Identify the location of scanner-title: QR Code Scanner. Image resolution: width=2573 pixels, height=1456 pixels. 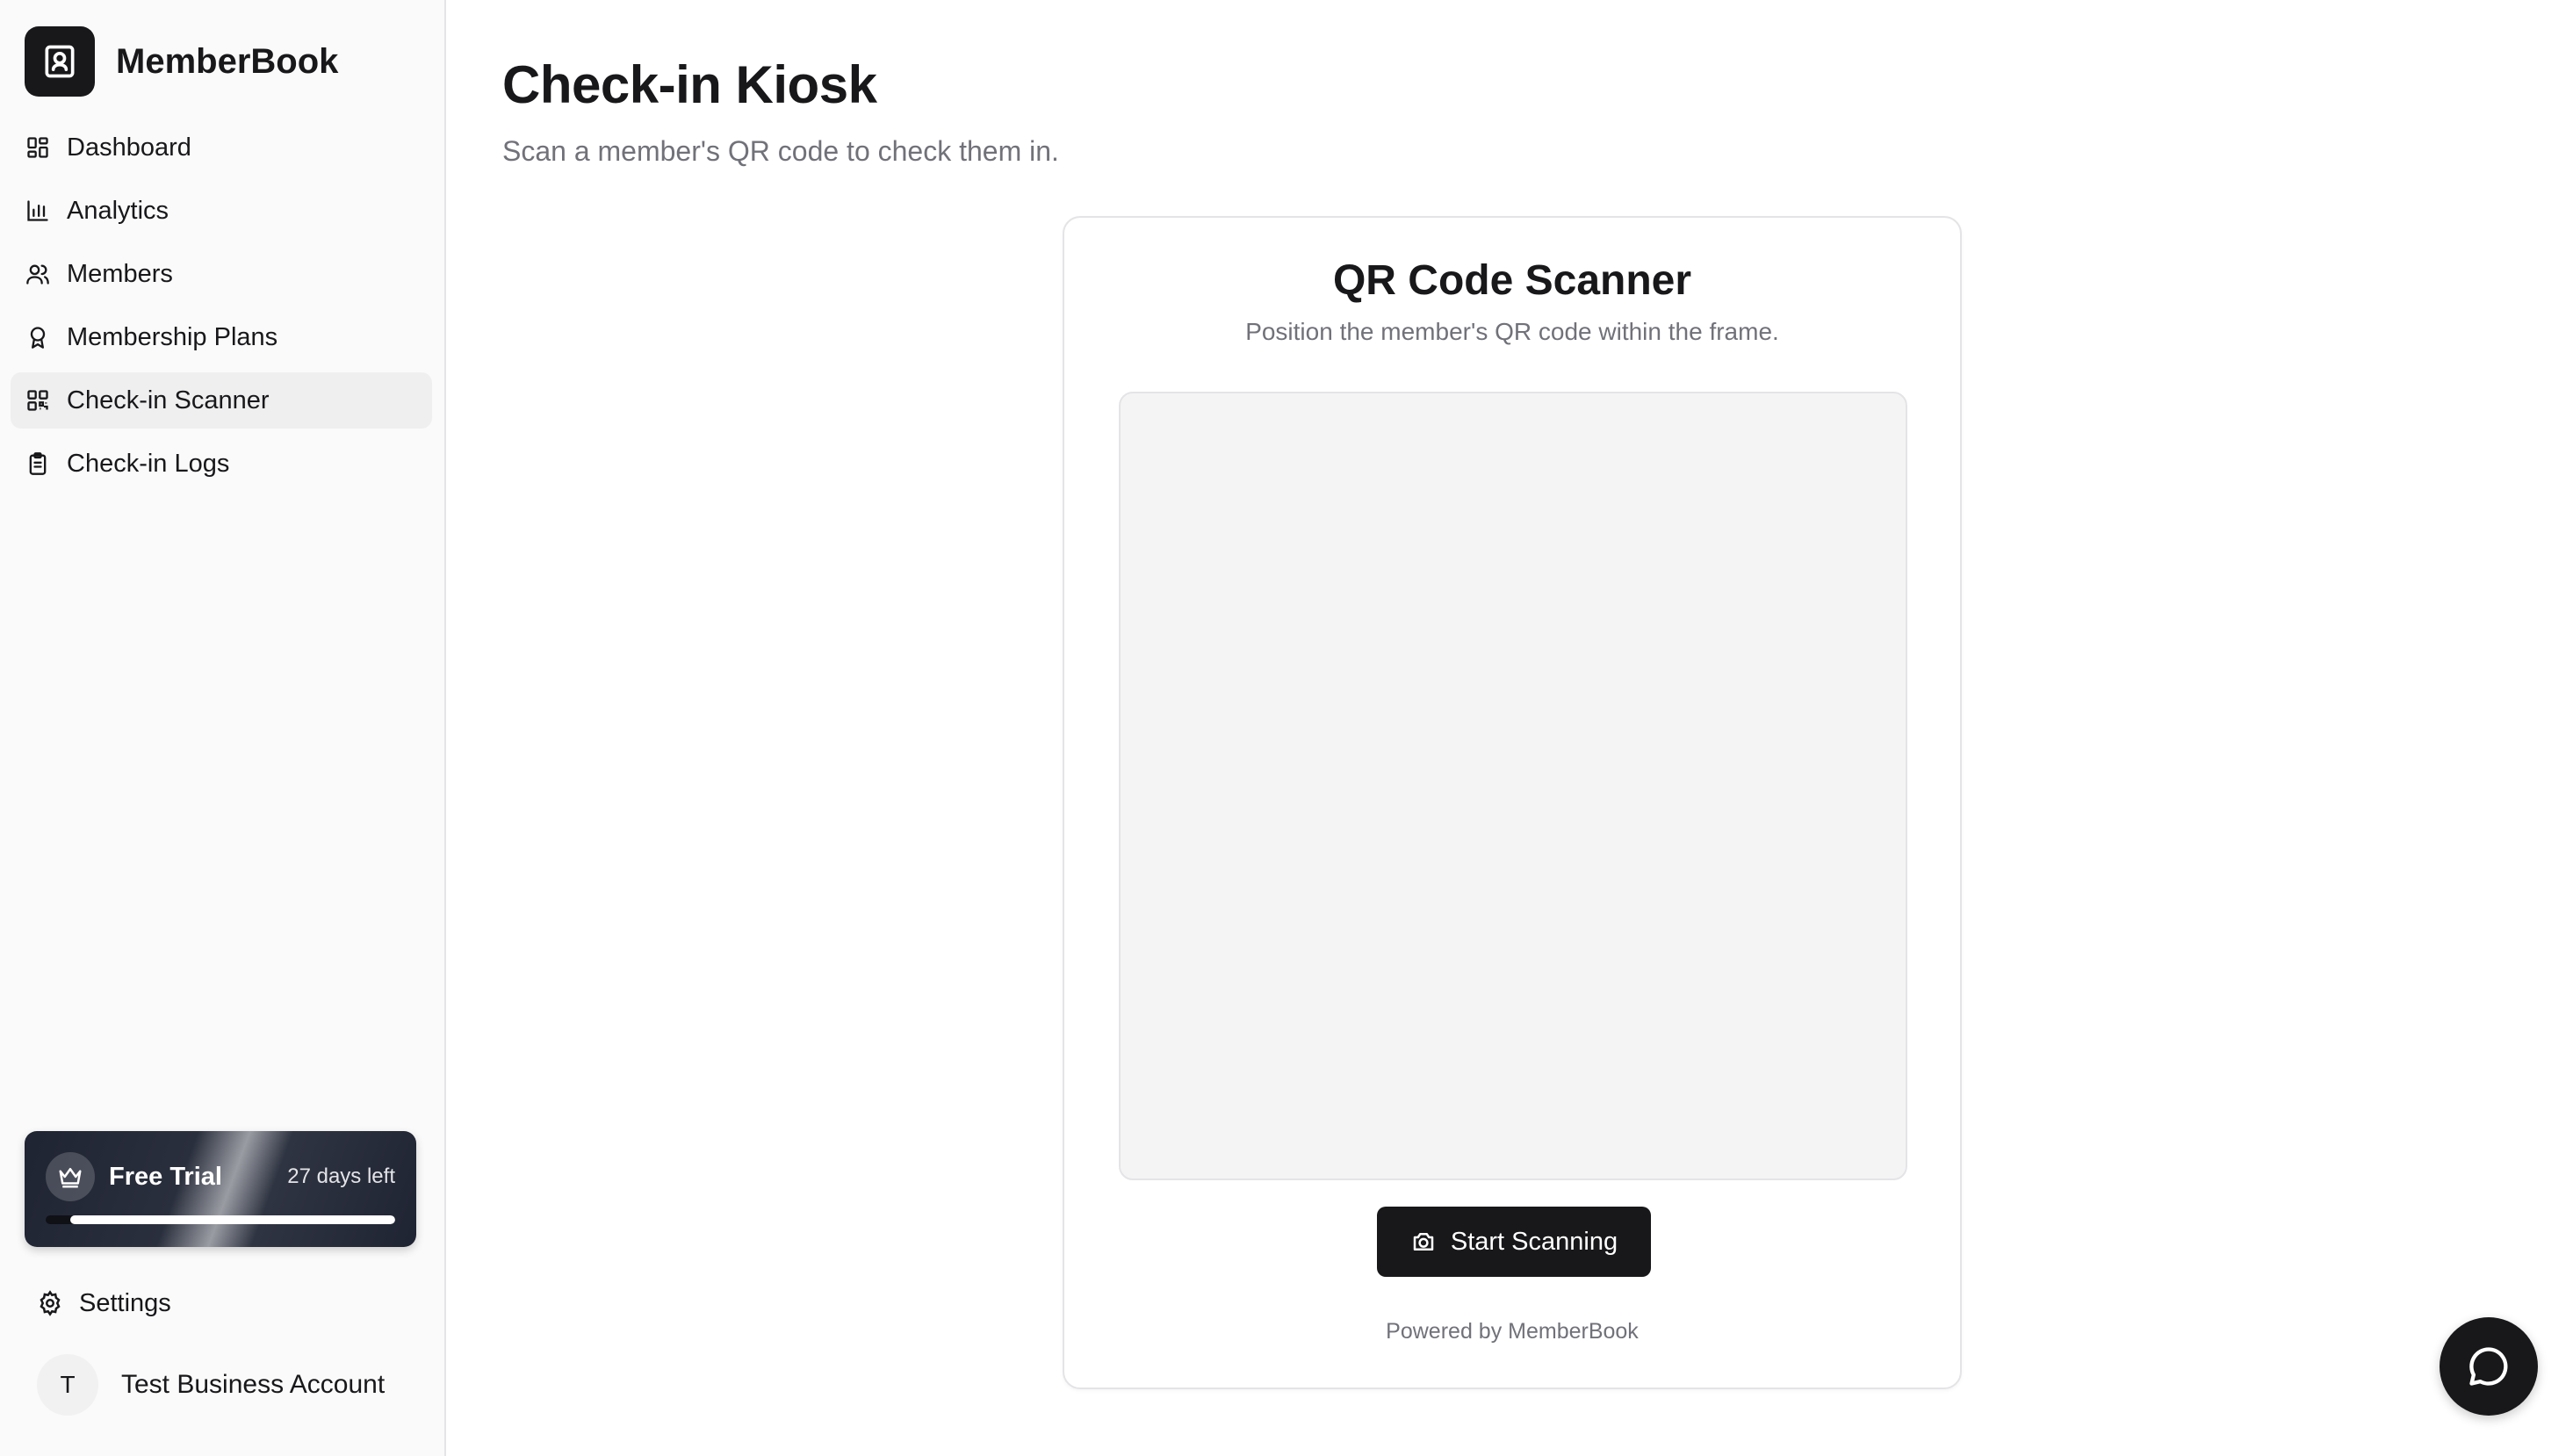
(1512, 280).